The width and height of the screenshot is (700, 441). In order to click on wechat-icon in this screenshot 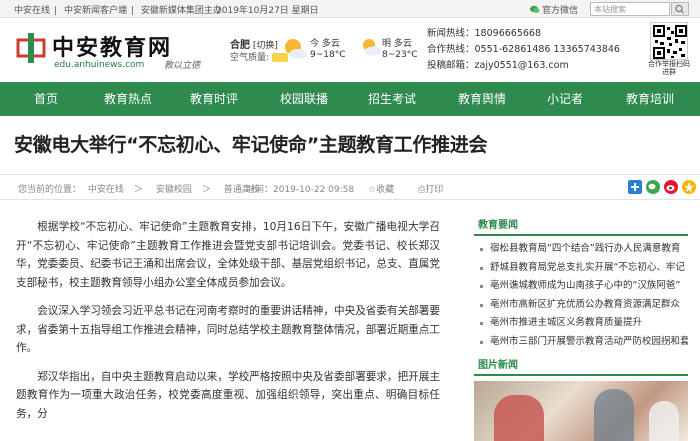, I will do `click(535, 9)`.